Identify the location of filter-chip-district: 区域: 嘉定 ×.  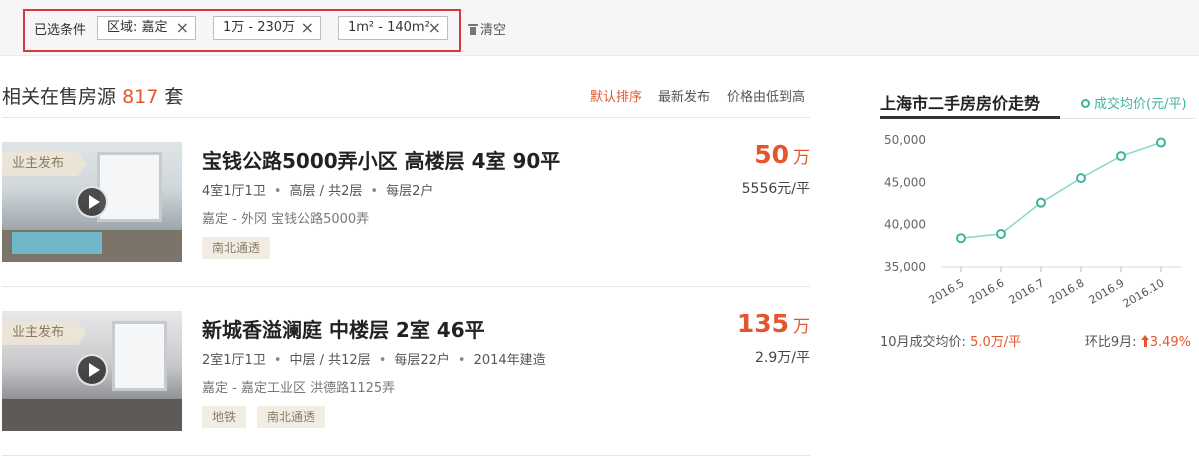
(146, 28).